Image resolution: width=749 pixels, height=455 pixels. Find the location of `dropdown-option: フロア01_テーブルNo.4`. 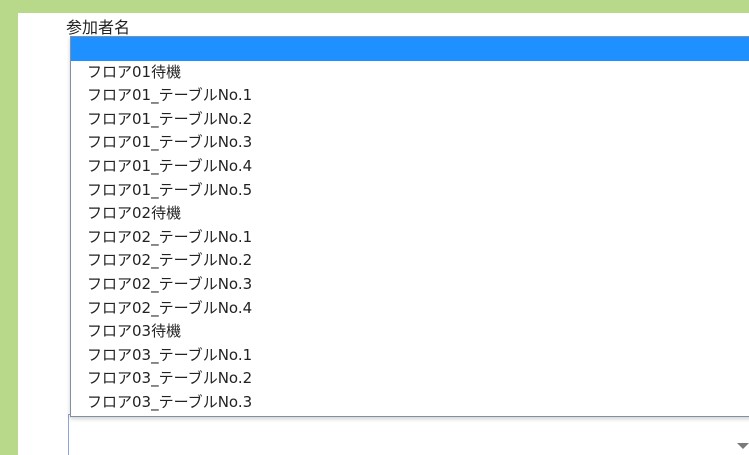

dropdown-option: フロア01_テーブルNo.4 is located at coordinates (410, 167).